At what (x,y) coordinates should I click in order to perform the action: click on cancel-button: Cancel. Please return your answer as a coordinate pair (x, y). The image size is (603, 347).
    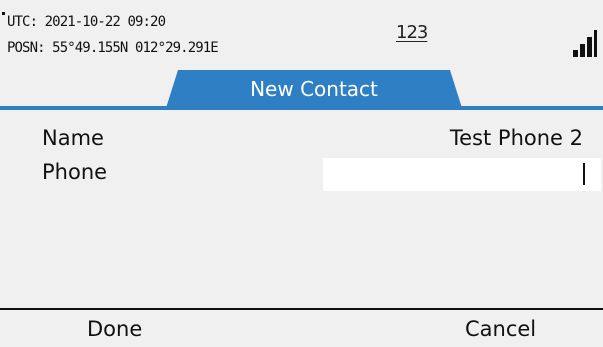
    Looking at the image, I should click on (500, 329).